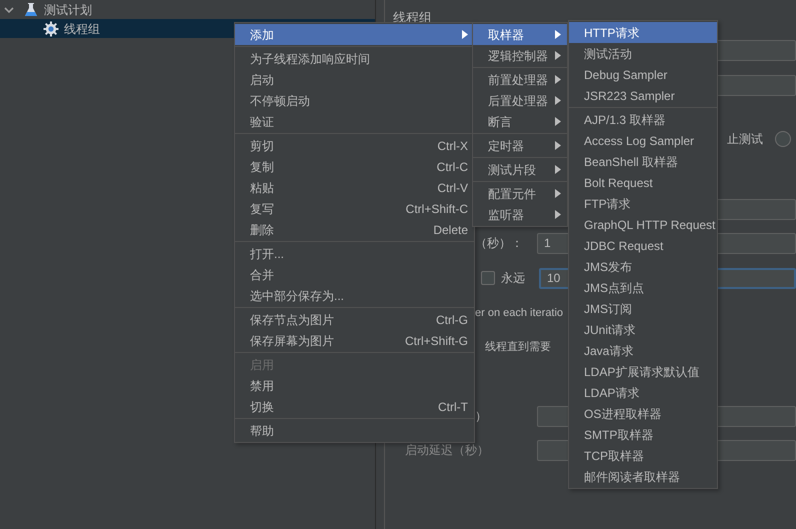 This screenshot has width=796, height=529. I want to click on shortcut-text: Ctrl-C, so click(452, 167).